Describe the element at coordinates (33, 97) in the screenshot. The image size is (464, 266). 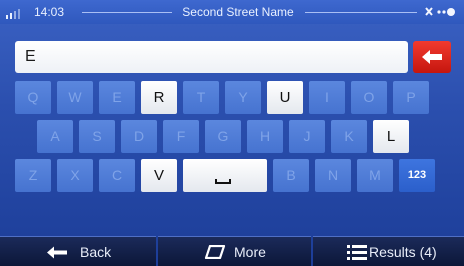
I see `key-q: Q` at that location.